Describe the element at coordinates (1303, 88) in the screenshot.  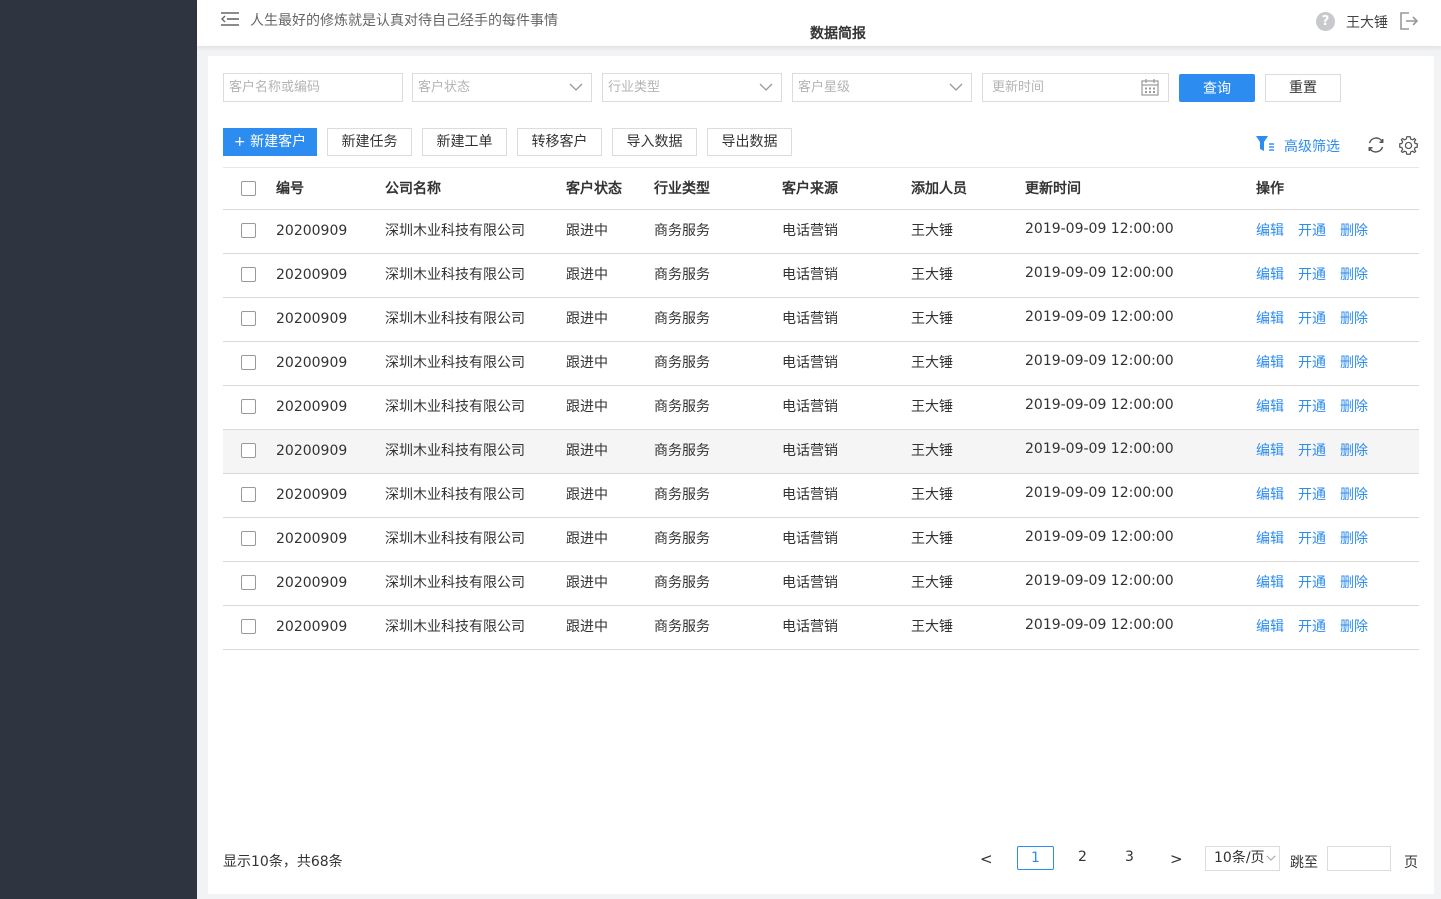
I see `reset-button: 重置` at that location.